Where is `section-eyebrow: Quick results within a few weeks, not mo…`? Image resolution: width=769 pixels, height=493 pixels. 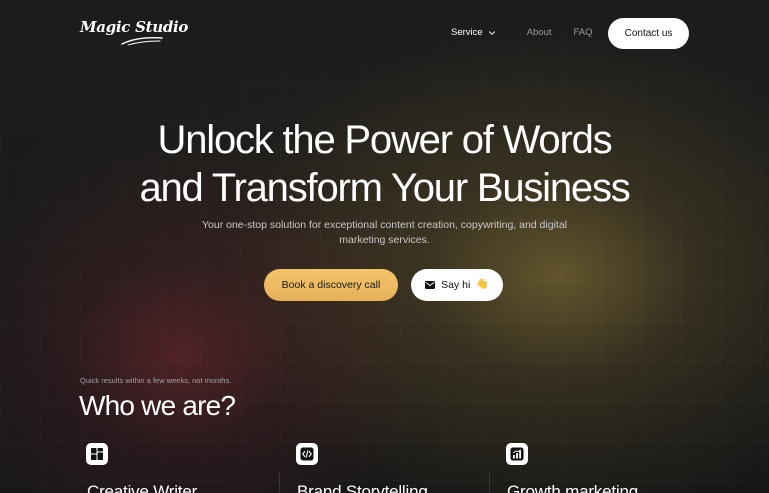
section-eyebrow: Quick results within a few weeks, not mo… is located at coordinates (156, 380).